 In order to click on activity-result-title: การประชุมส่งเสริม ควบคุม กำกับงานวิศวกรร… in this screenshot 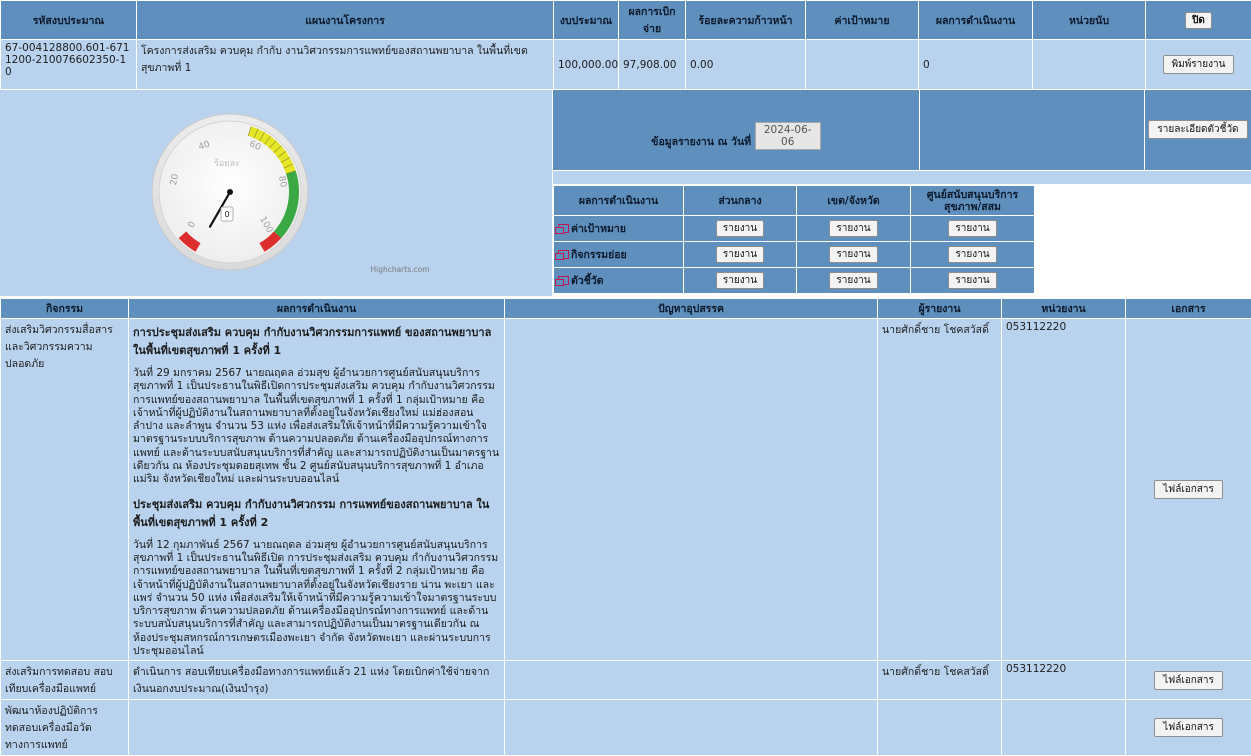, I will do `click(316, 341)`.